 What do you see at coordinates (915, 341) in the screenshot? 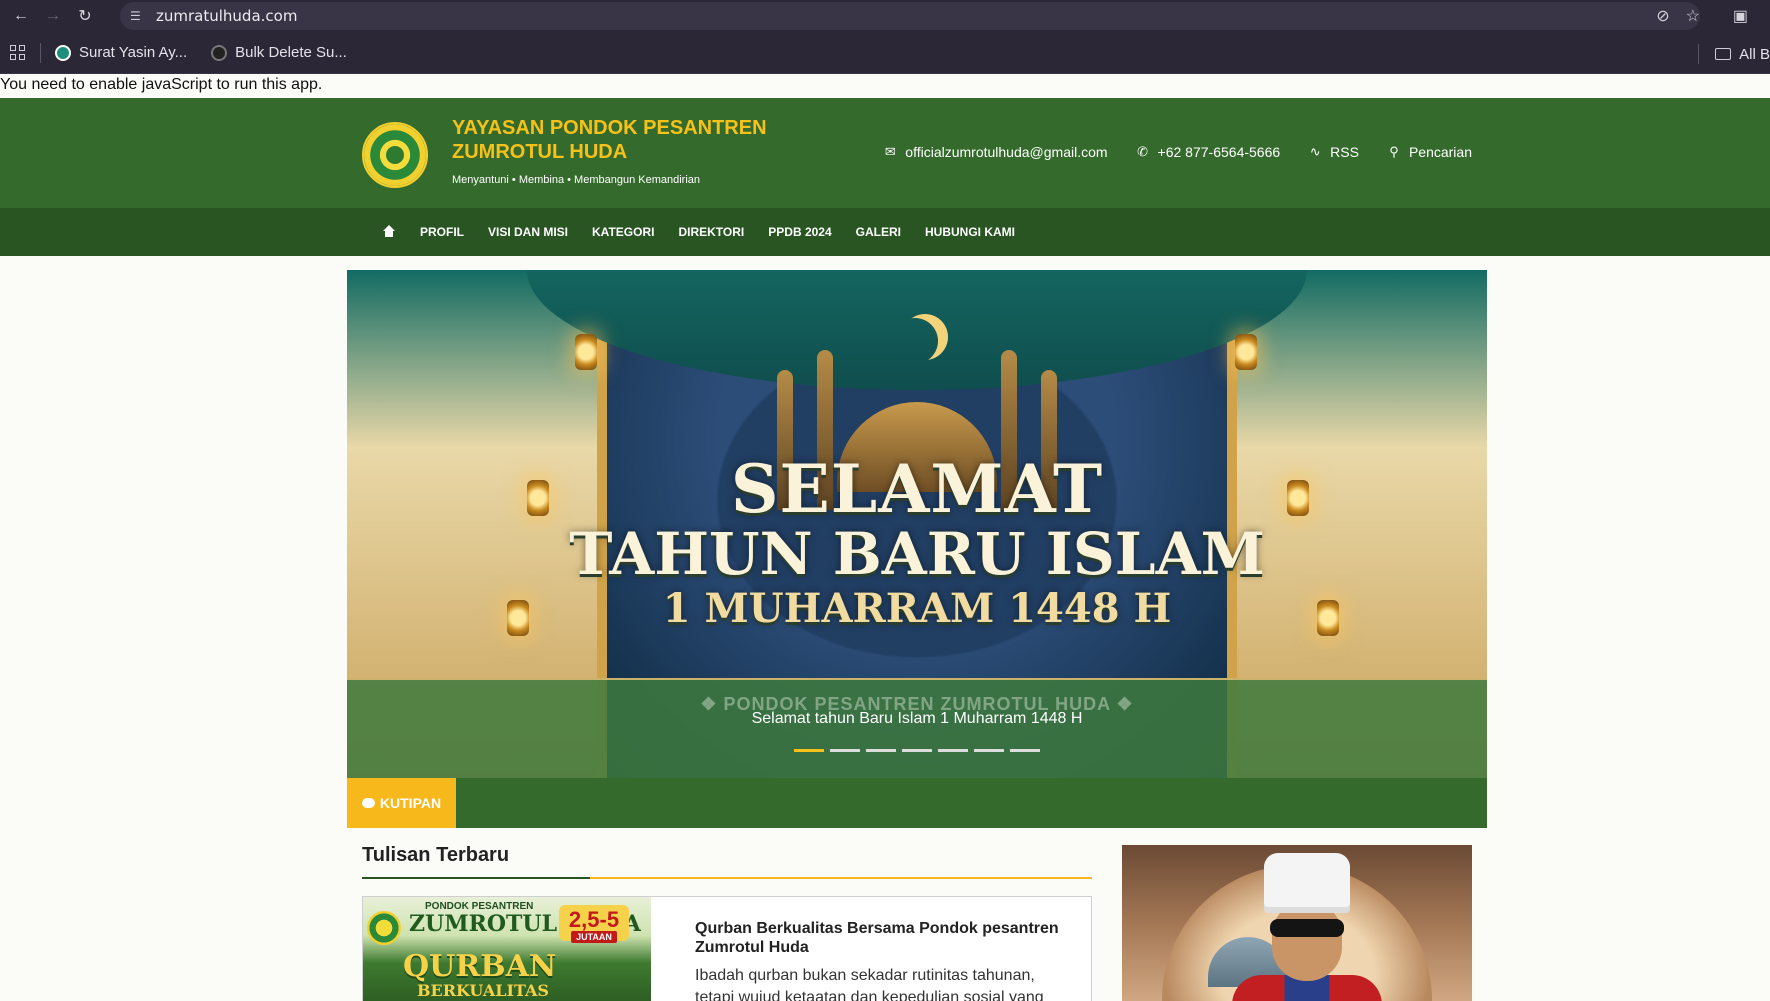
I see `crescent-moon-icon` at bounding box center [915, 341].